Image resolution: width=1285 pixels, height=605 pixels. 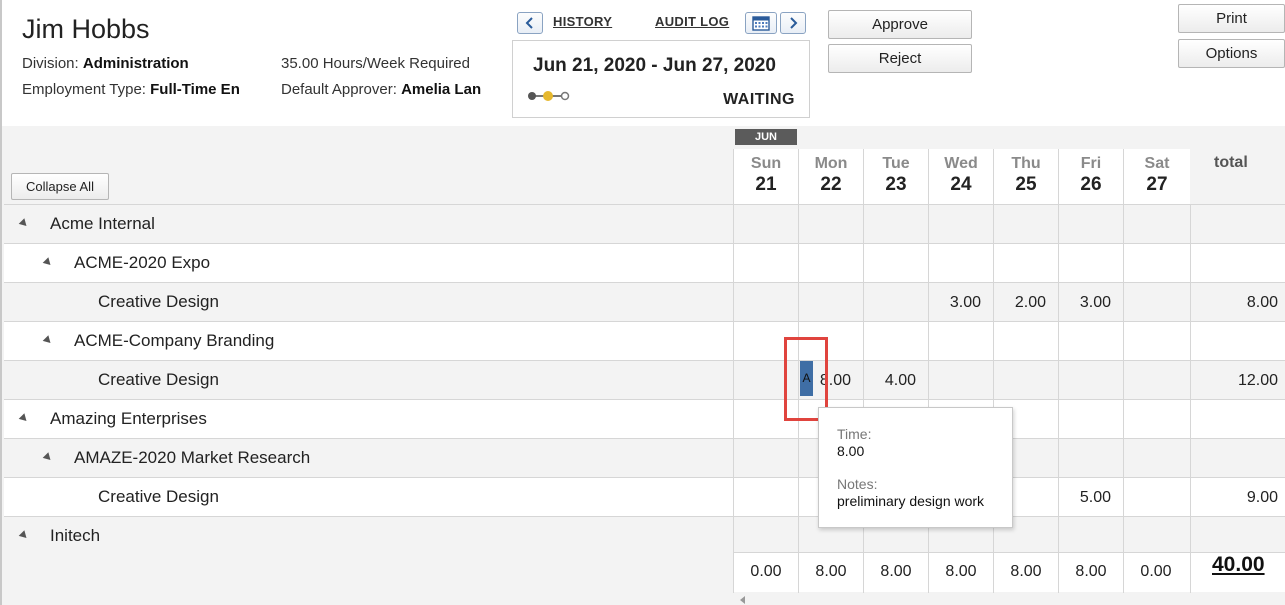 I want to click on day-number: 24, so click(x=961, y=184).